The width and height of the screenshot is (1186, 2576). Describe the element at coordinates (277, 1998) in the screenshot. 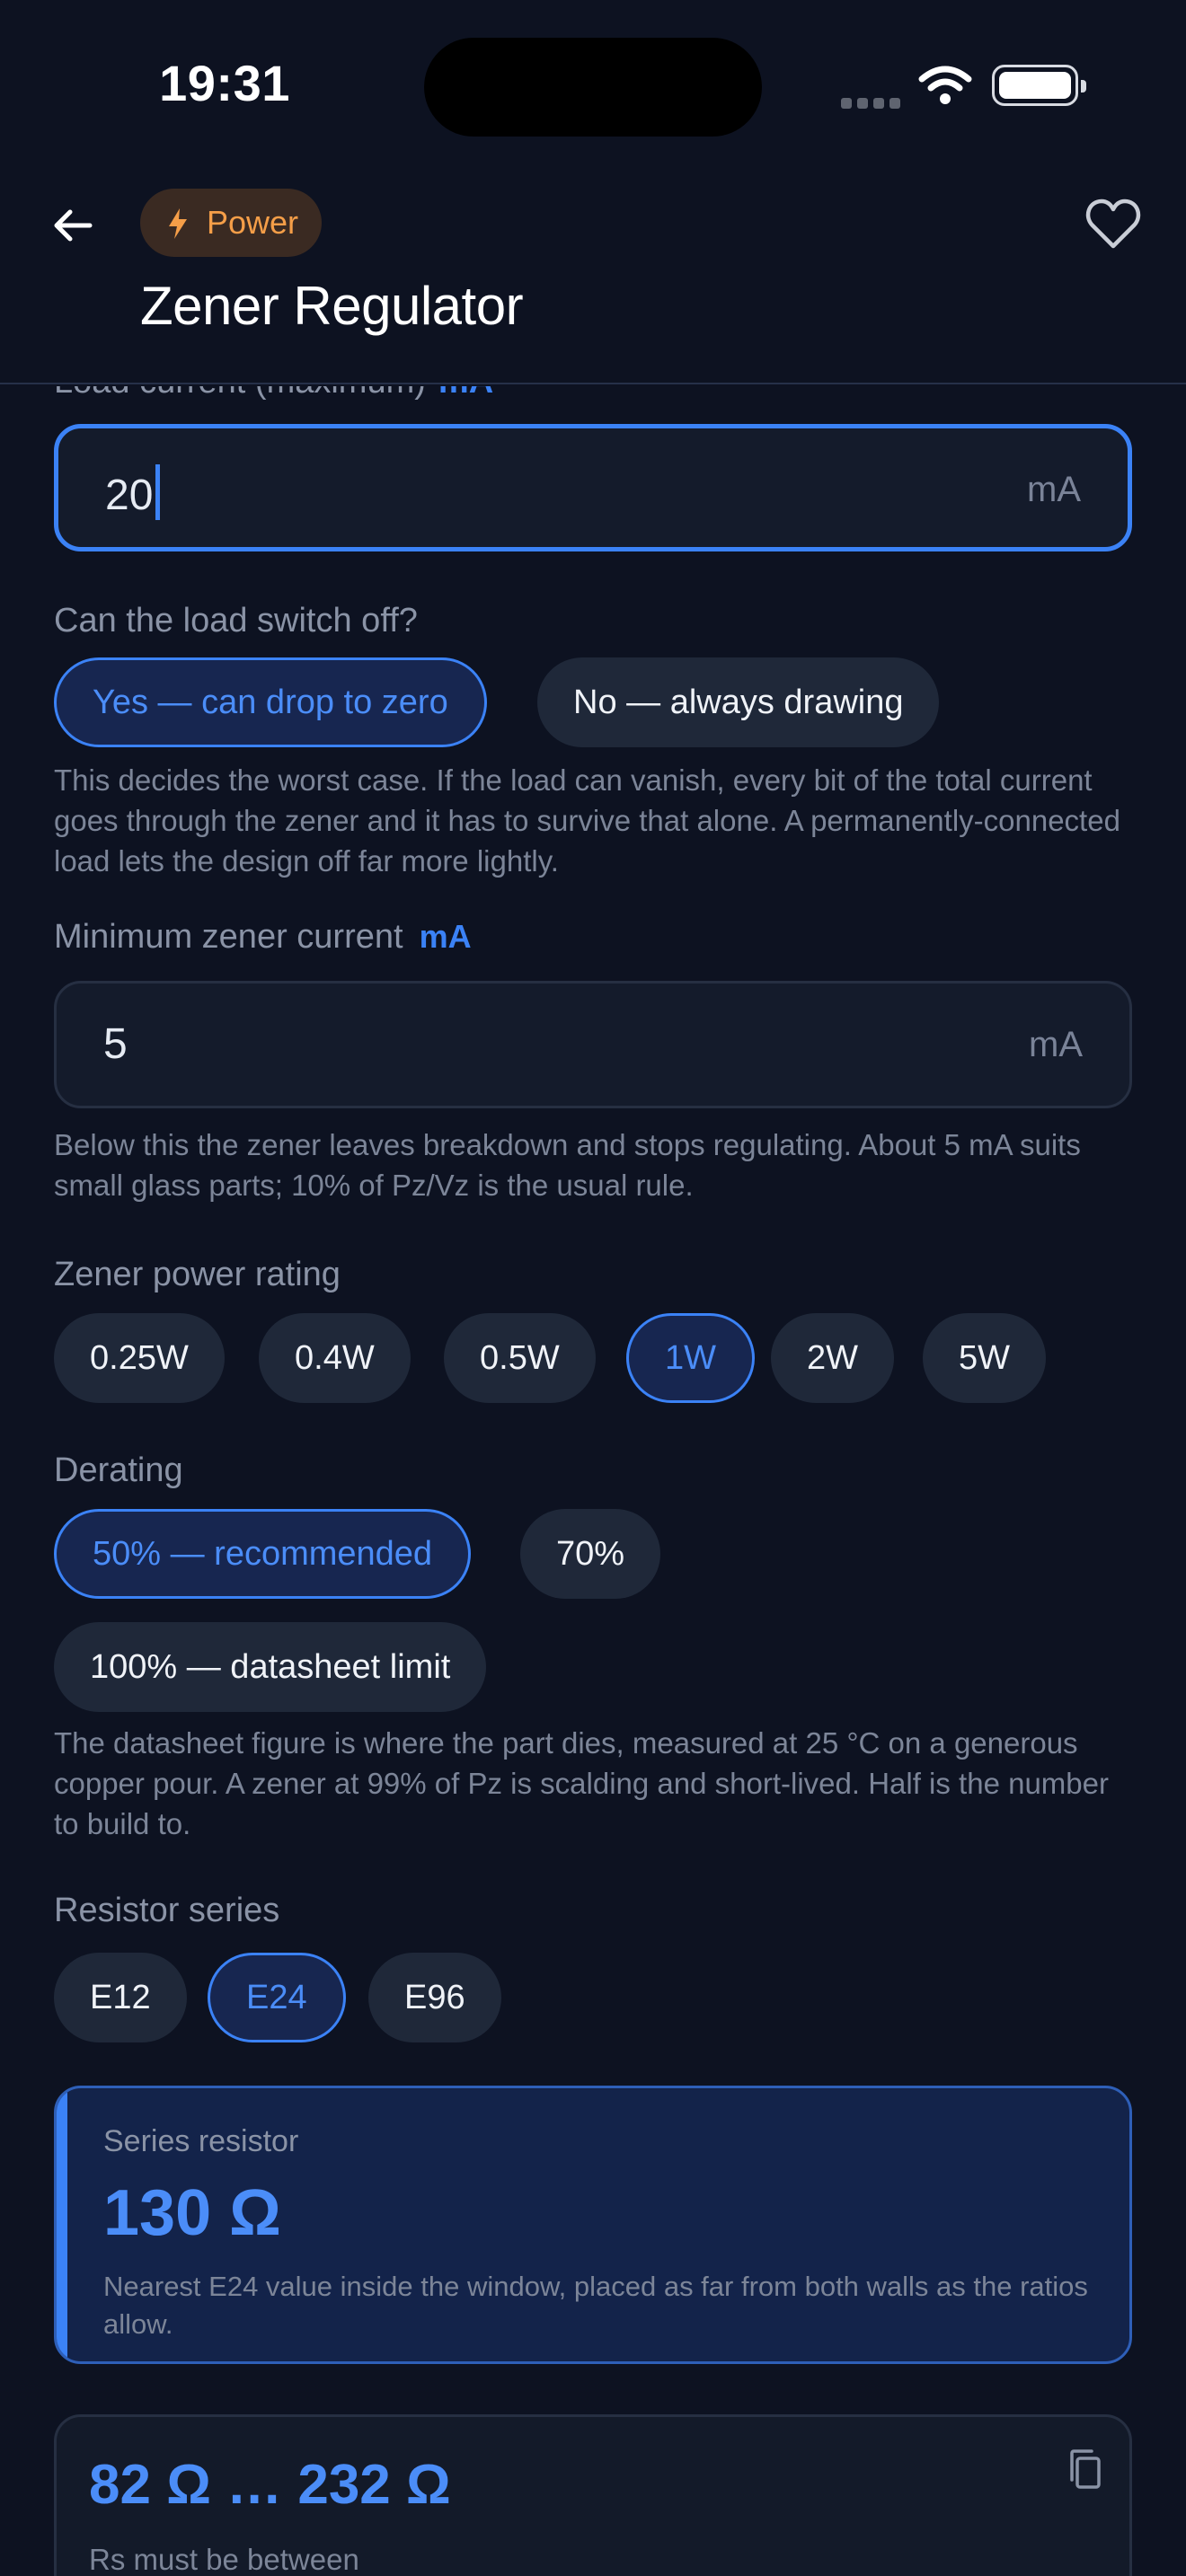

I see `series-option-e24: E24` at that location.